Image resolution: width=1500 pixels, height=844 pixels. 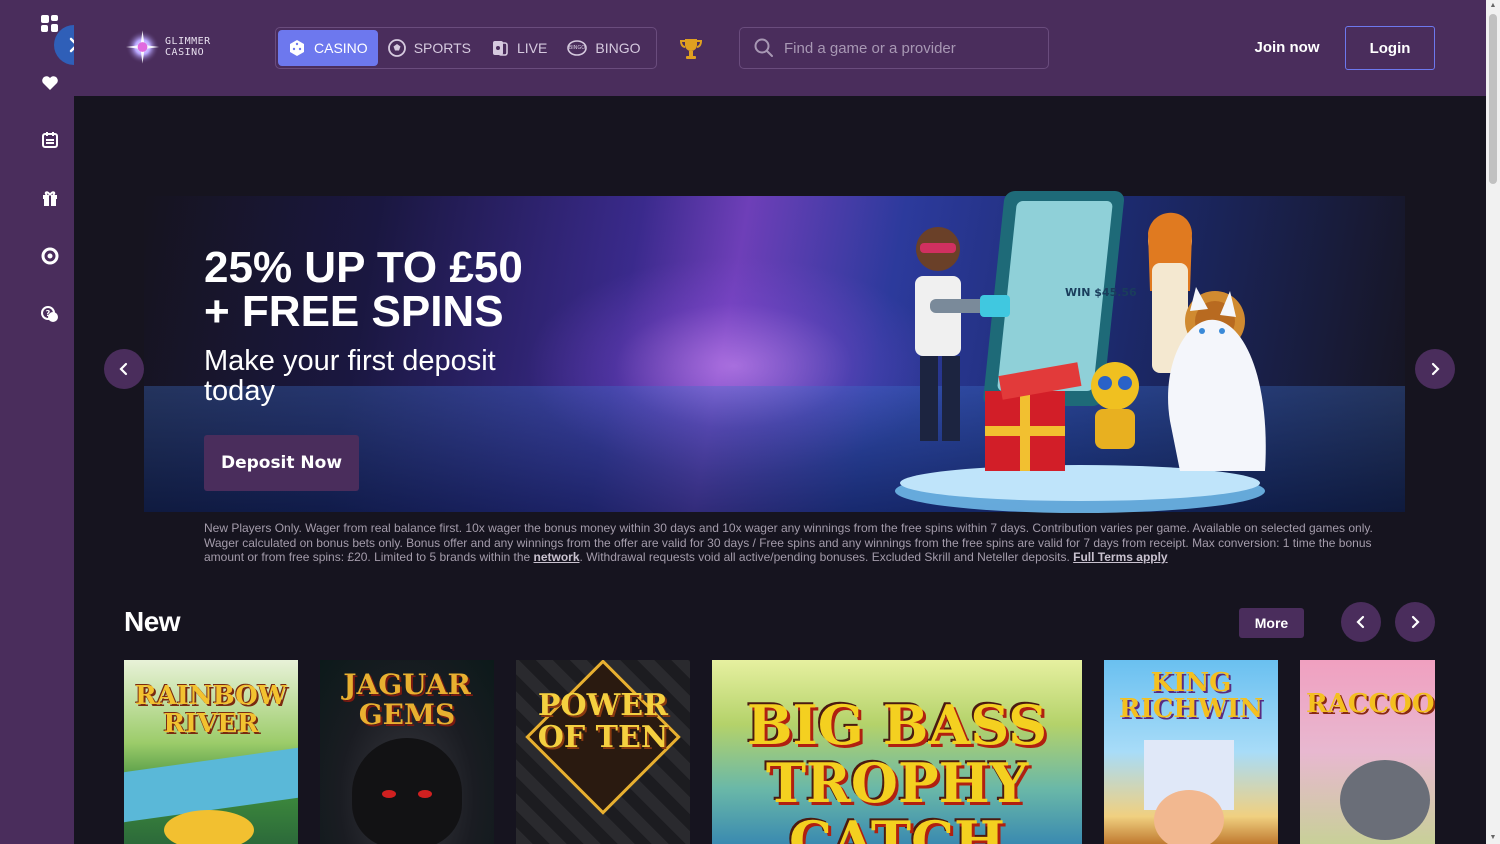 I want to click on games-prev-button, so click(x=1361, y=622).